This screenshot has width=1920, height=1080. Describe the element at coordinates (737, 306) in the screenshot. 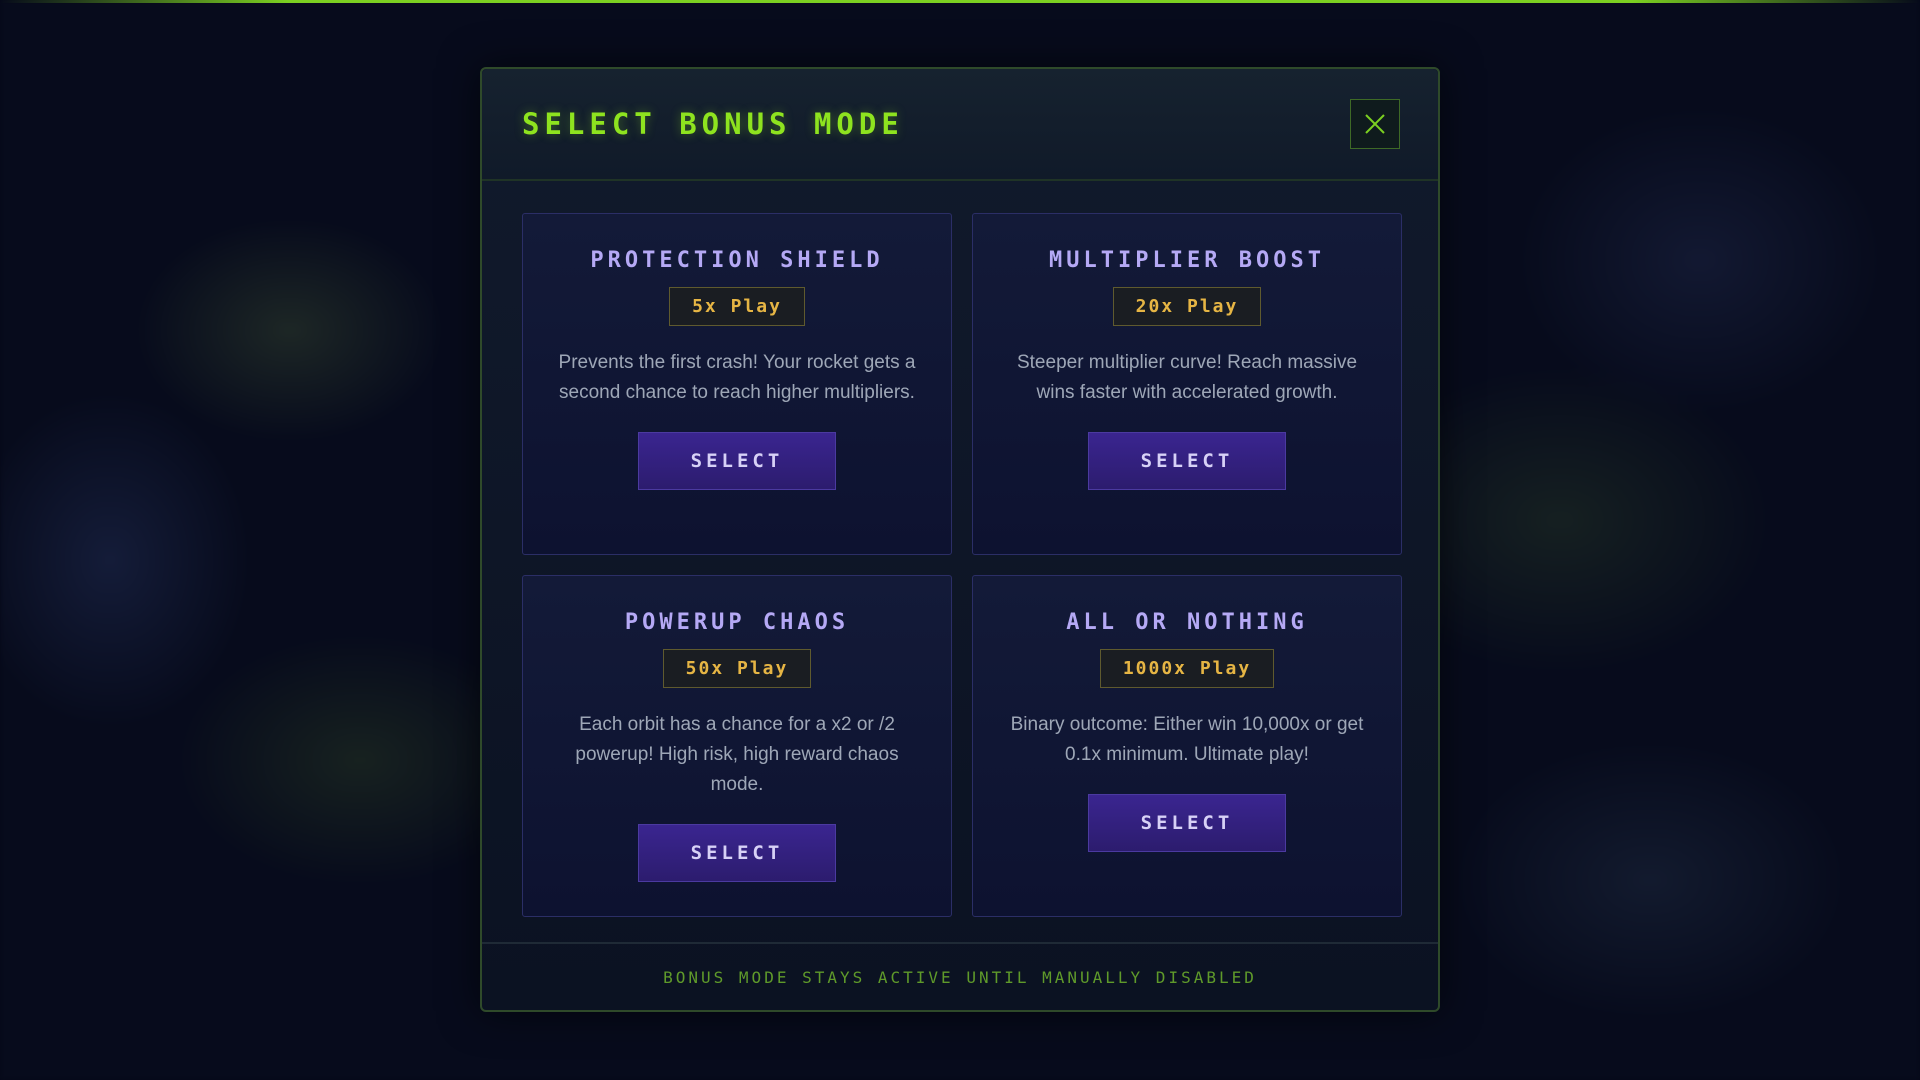

I see `price-badge: 5x Play` at that location.